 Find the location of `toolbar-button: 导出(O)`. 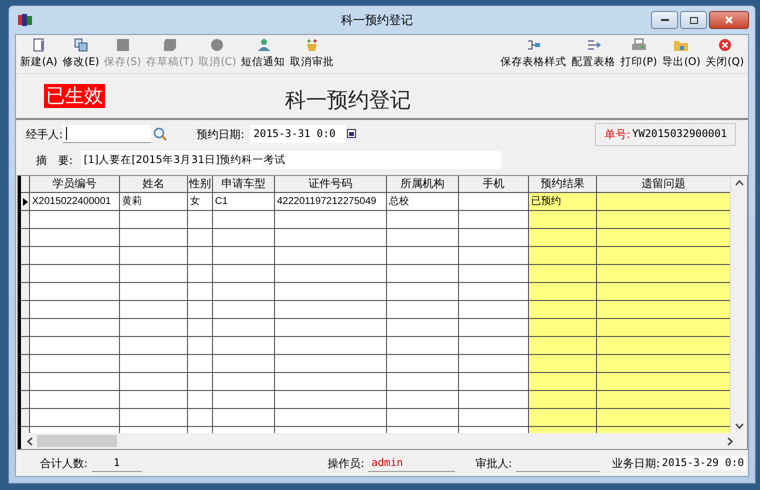

toolbar-button: 导出(O) is located at coordinates (681, 55).